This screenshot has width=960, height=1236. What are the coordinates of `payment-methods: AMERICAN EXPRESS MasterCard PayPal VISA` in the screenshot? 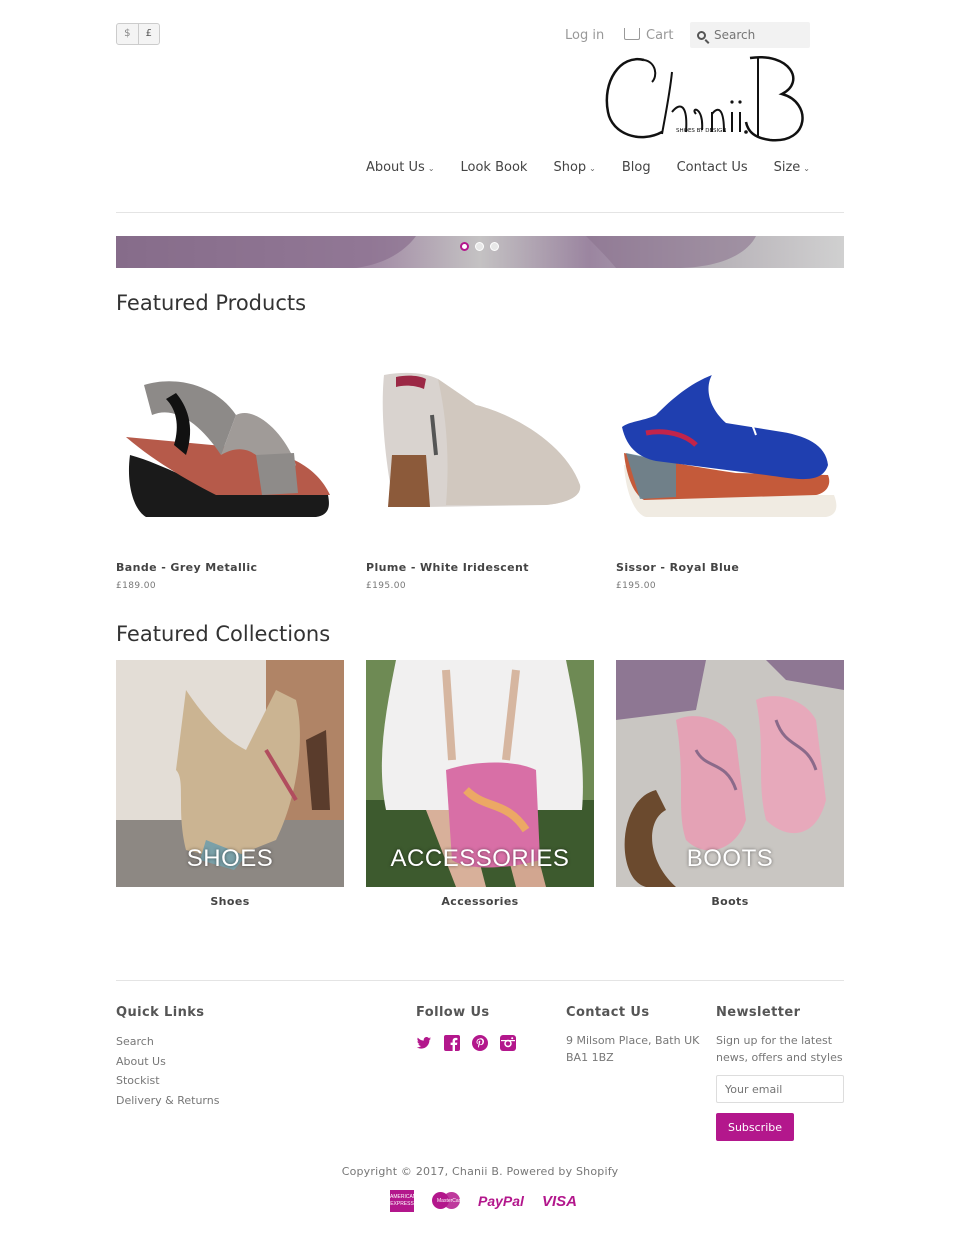 It's located at (483, 1201).